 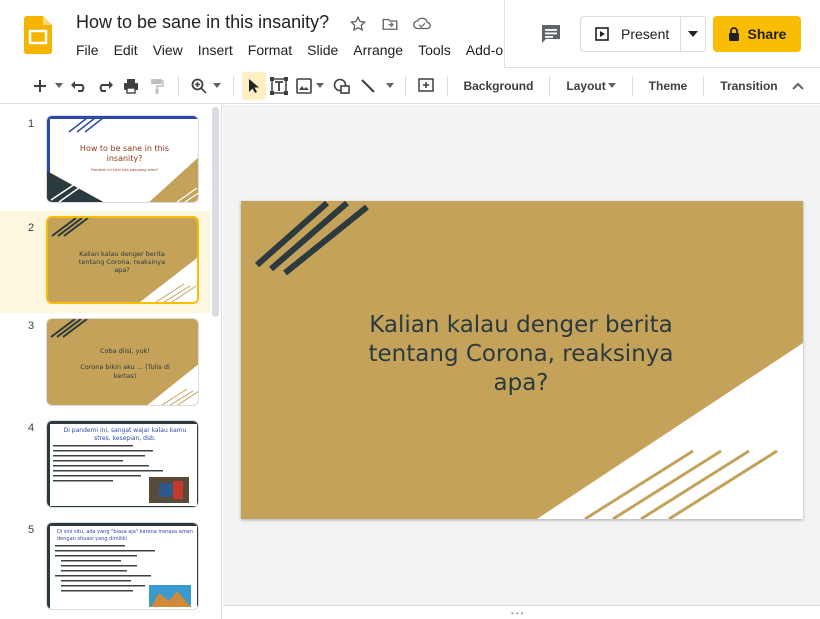 I want to click on zoom-button, so click(x=205, y=86).